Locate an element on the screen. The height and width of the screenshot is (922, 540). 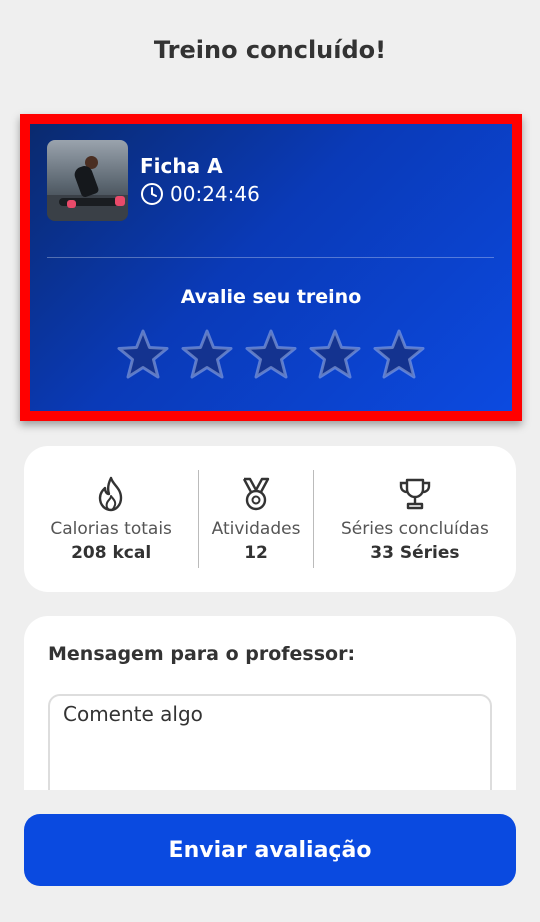
workout-duration: 00:24:46 is located at coordinates (200, 194).